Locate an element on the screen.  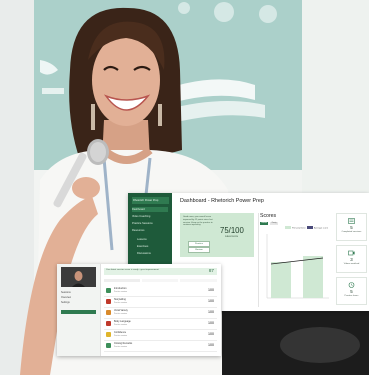
scores-heading: Scores is located at coordinates (268, 216).